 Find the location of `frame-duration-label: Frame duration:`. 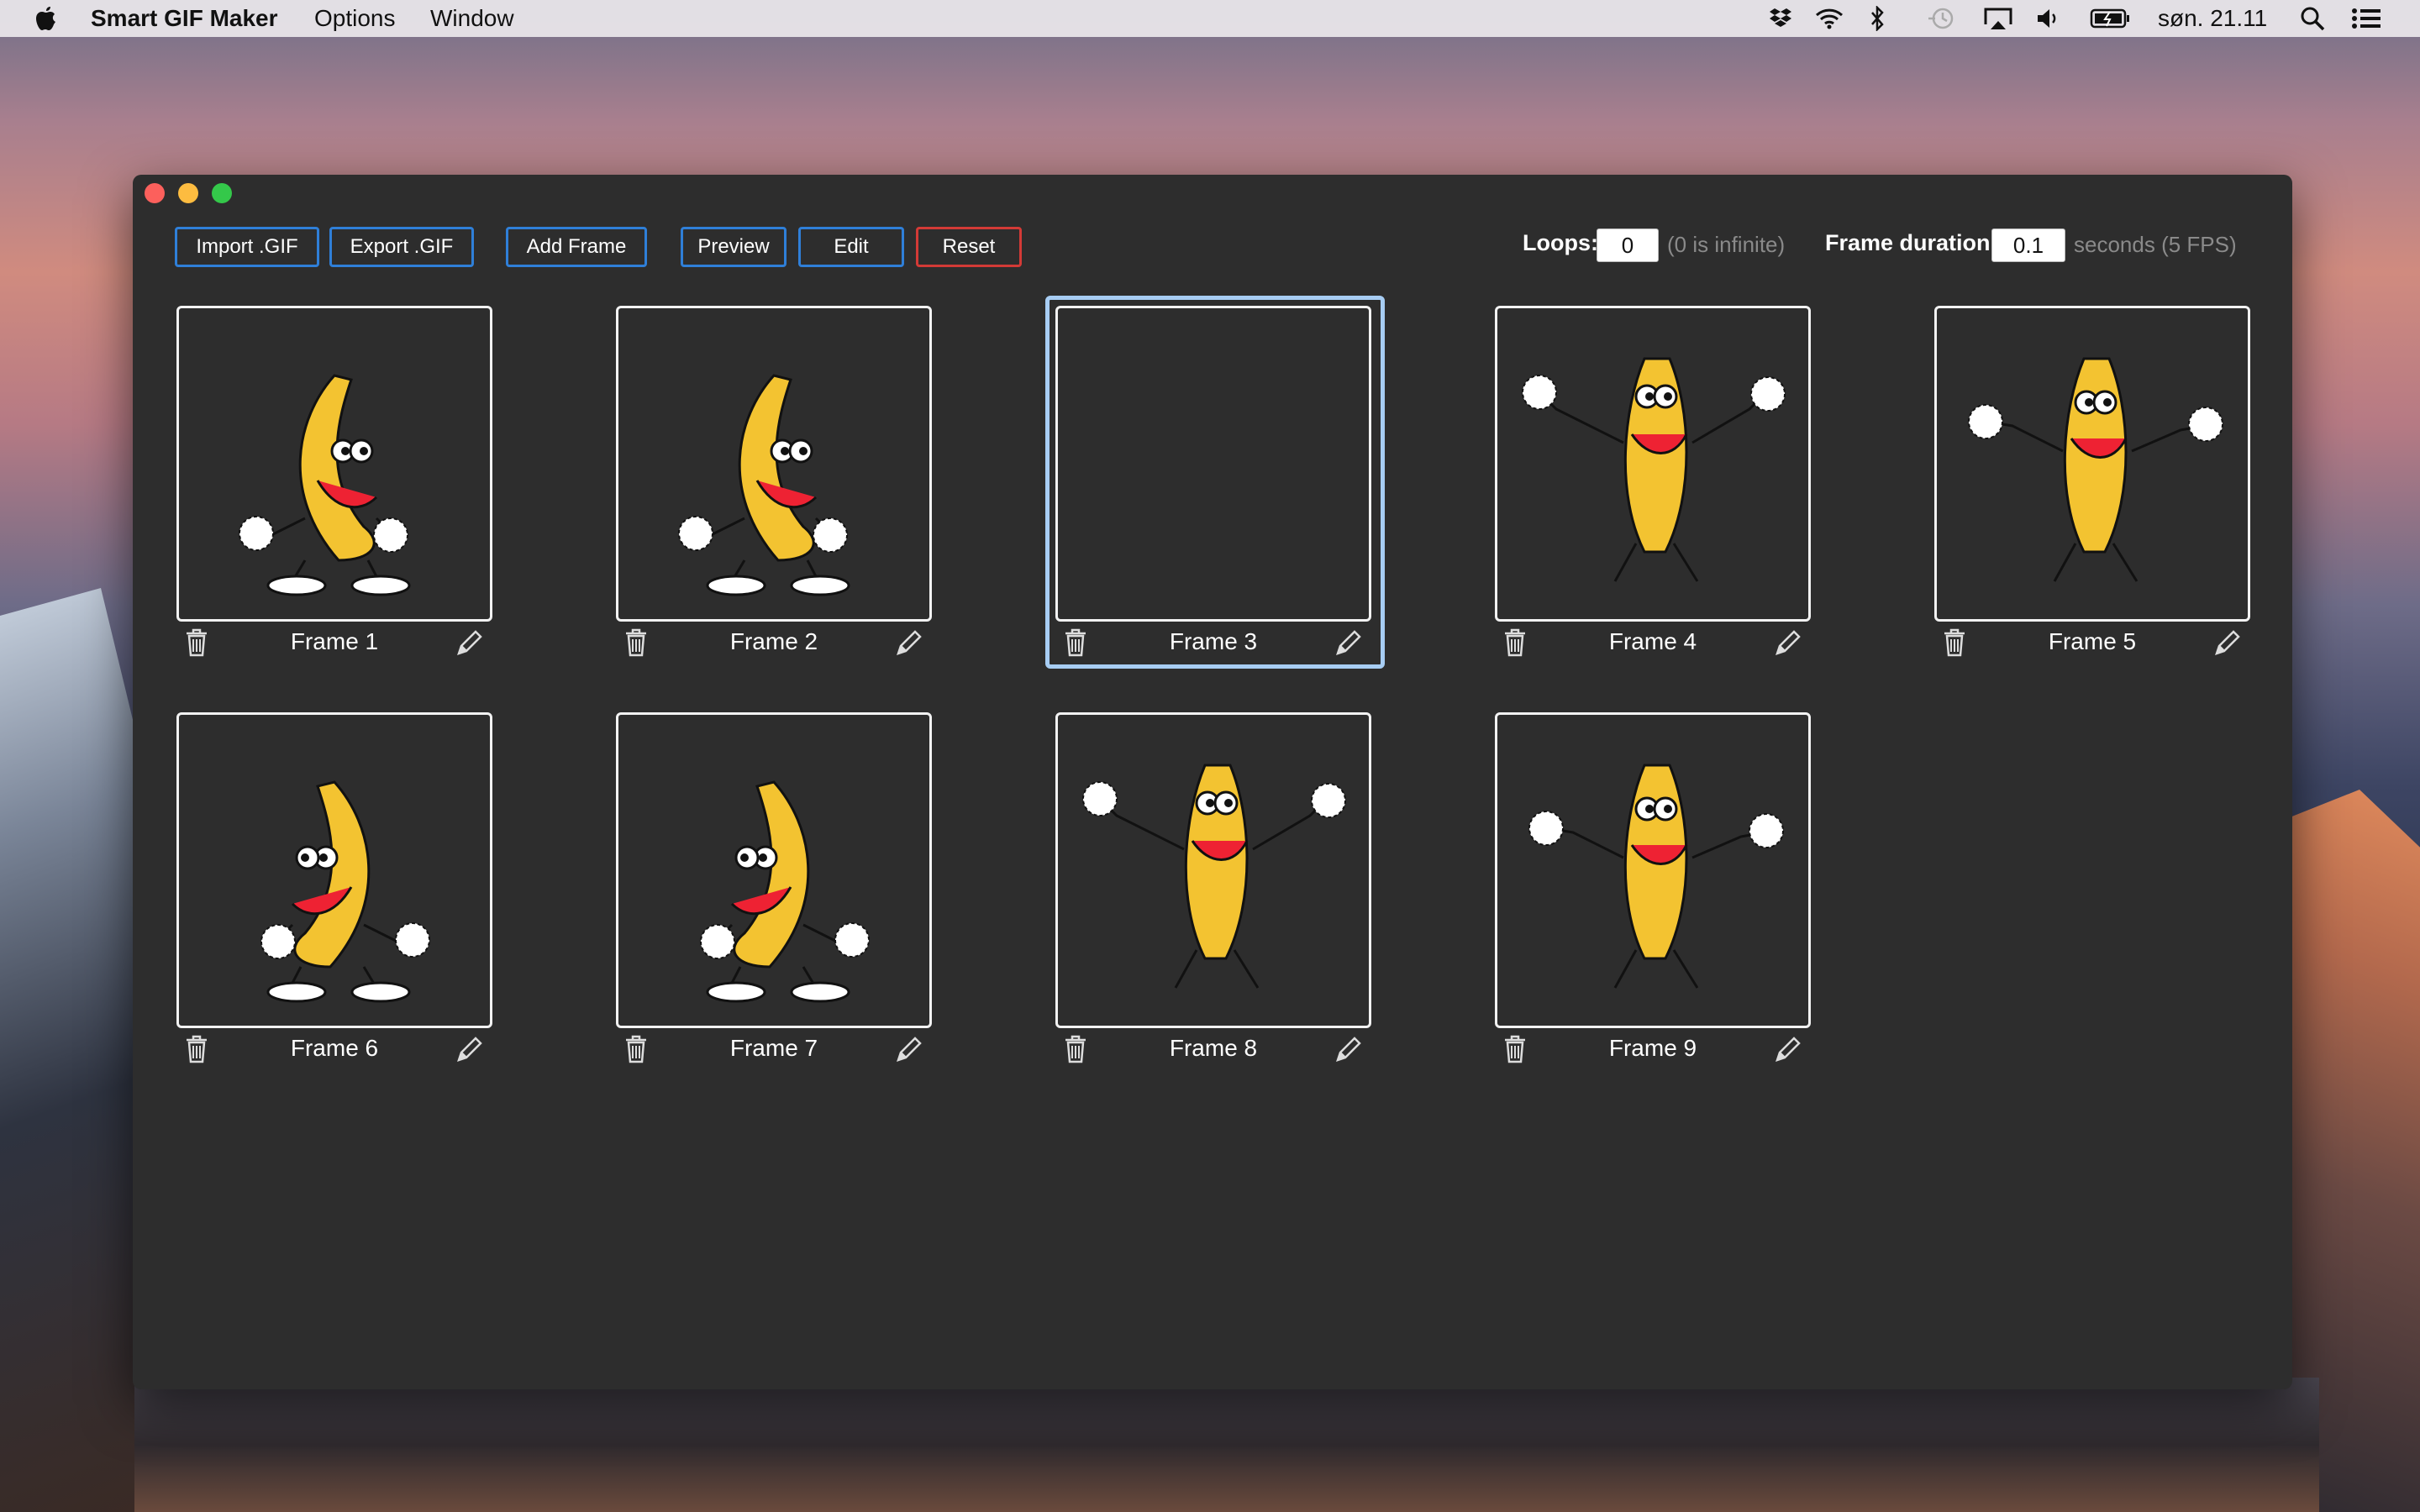

frame-duration-label: Frame duration: is located at coordinates (1912, 242).